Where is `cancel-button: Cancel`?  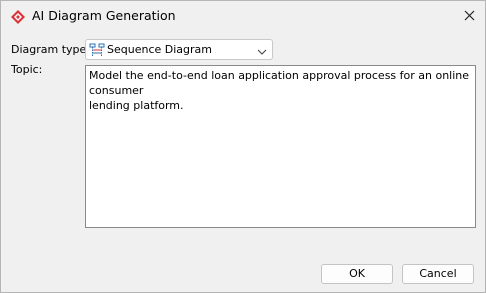 cancel-button: Cancel is located at coordinates (438, 274).